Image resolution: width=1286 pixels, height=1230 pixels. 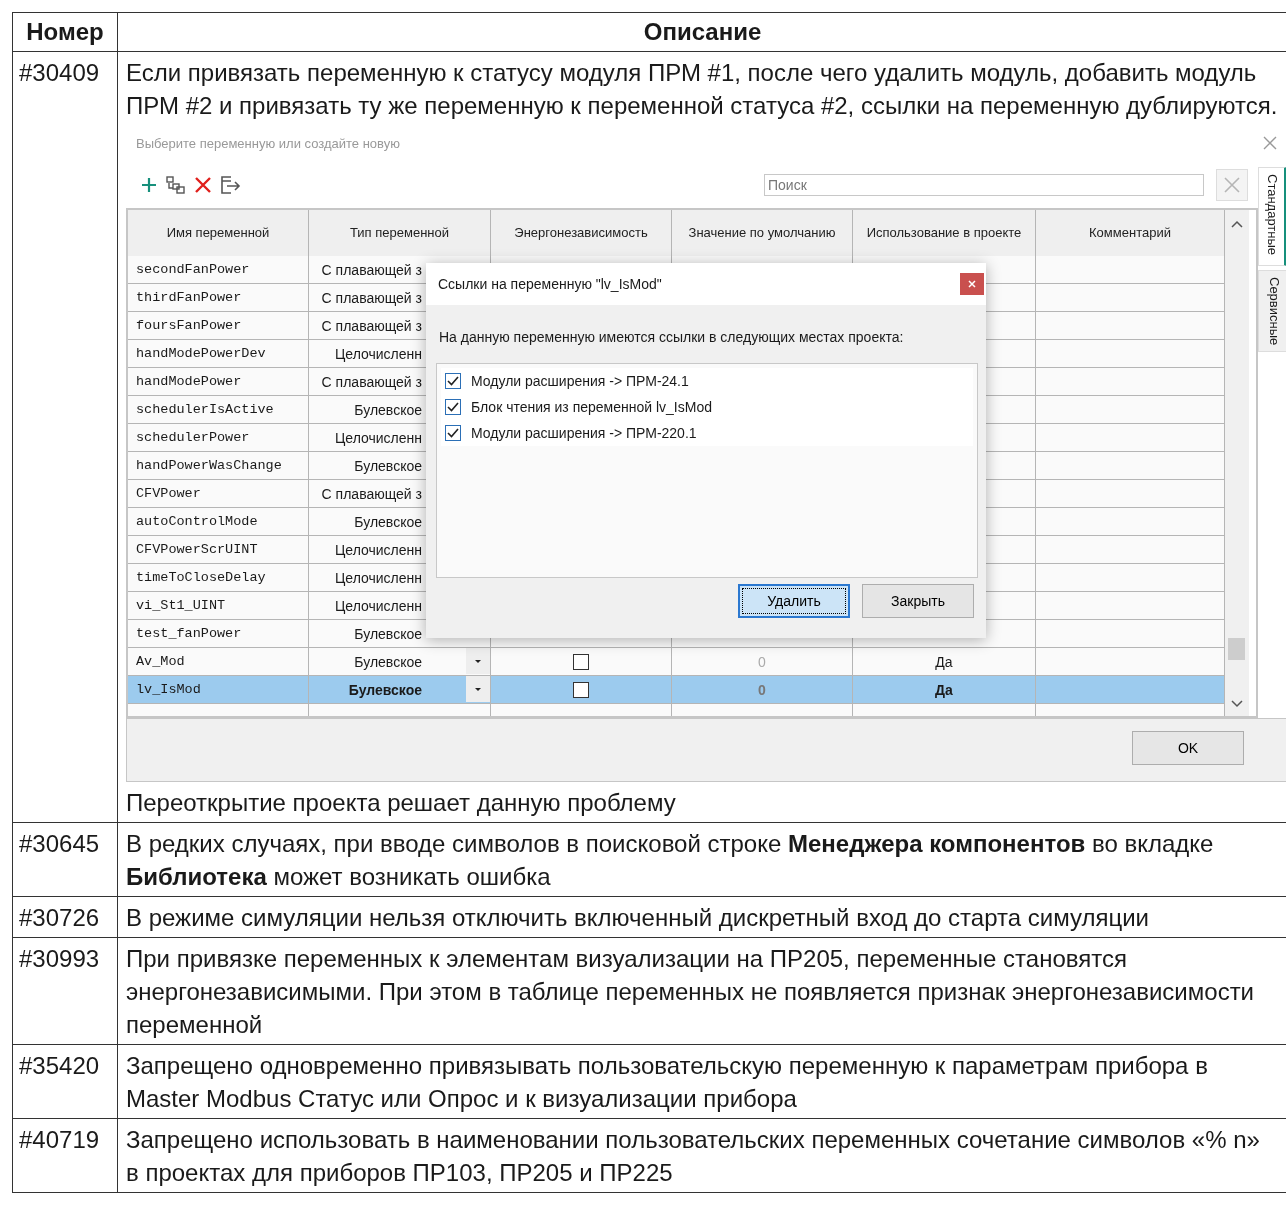 What do you see at coordinates (638, 918) in the screenshot?
I see `paragraph: В режиме симуляции нельзя отключить включенный дискретный вход до старта симуляции` at bounding box center [638, 918].